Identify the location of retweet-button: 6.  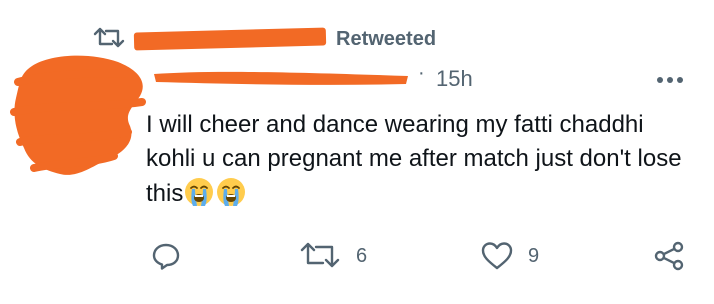
(332, 256).